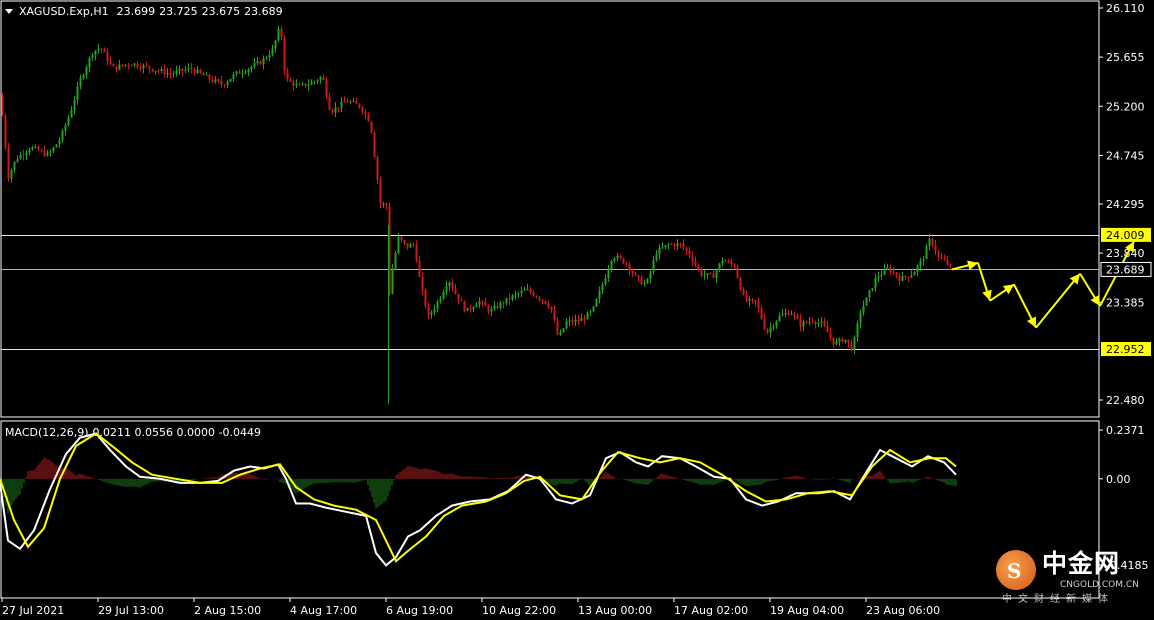 The width and height of the screenshot is (1154, 620). I want to click on symbol-header: XAGUSD.Exp,H1 23.699 23.725 23.675 23.689, so click(151, 11).